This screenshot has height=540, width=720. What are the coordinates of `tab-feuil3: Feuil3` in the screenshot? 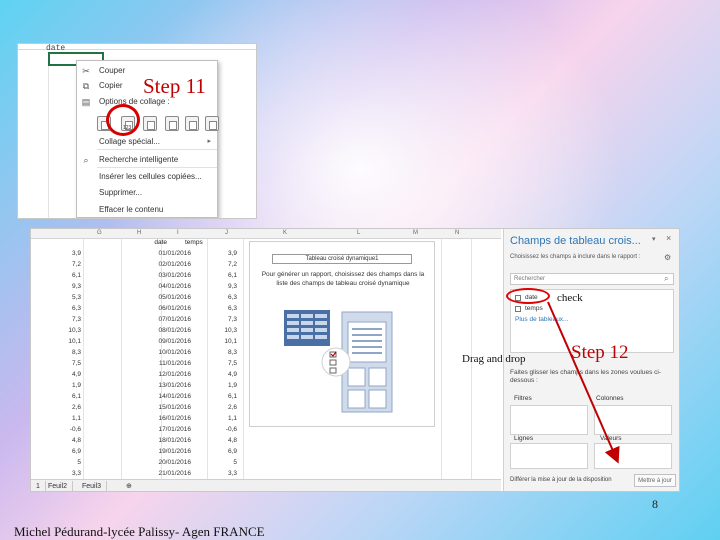 It's located at (92, 486).